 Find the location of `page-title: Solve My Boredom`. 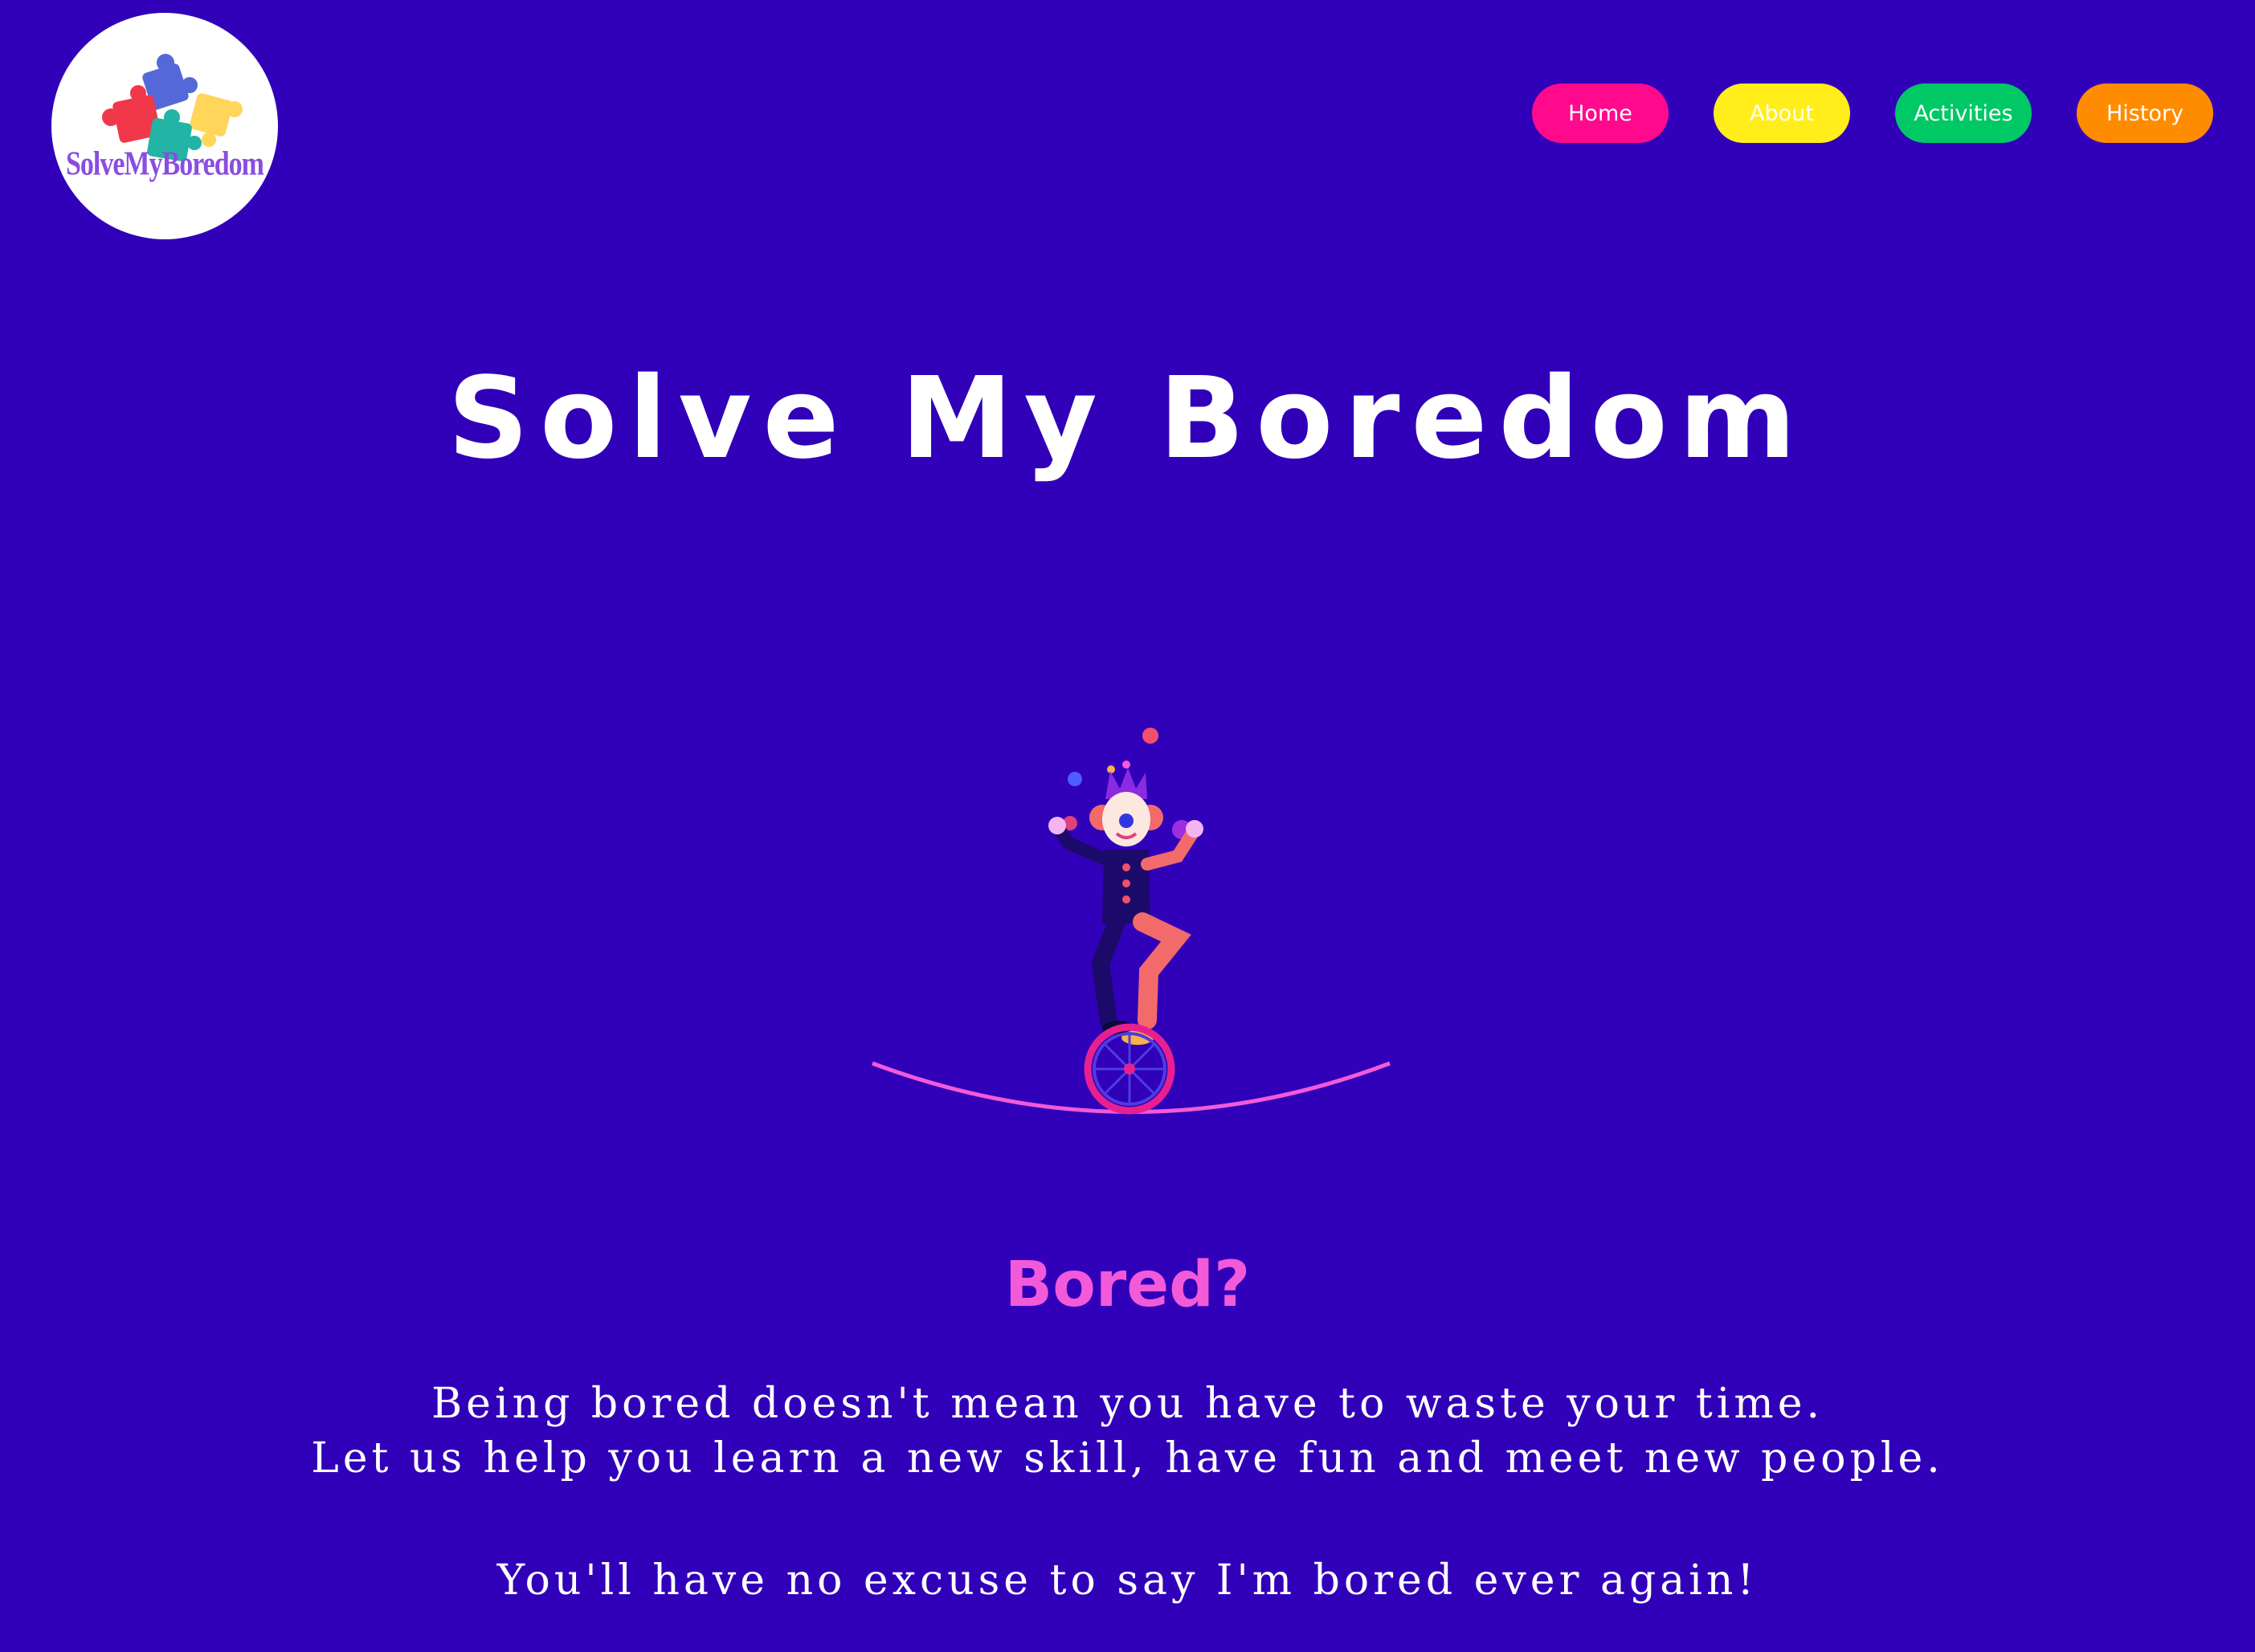

page-title: Solve My Boredom is located at coordinates (1127, 418).